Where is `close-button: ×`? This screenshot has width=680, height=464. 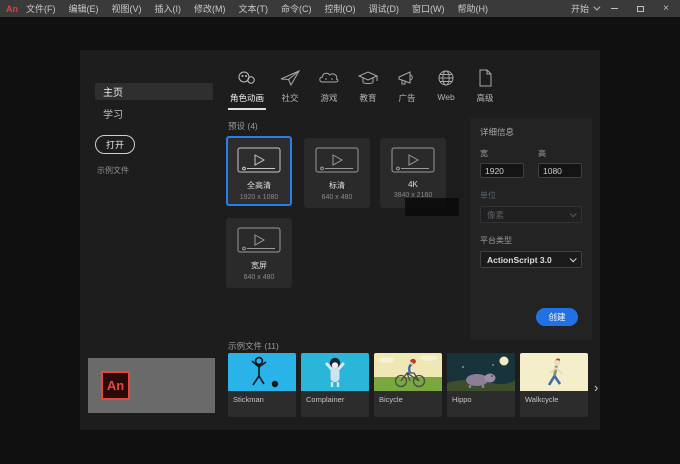 close-button: × is located at coordinates (666, 8).